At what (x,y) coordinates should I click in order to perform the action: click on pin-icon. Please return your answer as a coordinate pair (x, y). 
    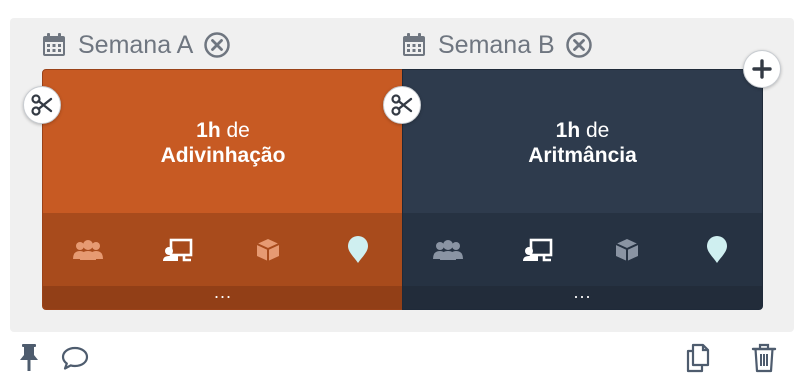
    Looking at the image, I should click on (29, 358).